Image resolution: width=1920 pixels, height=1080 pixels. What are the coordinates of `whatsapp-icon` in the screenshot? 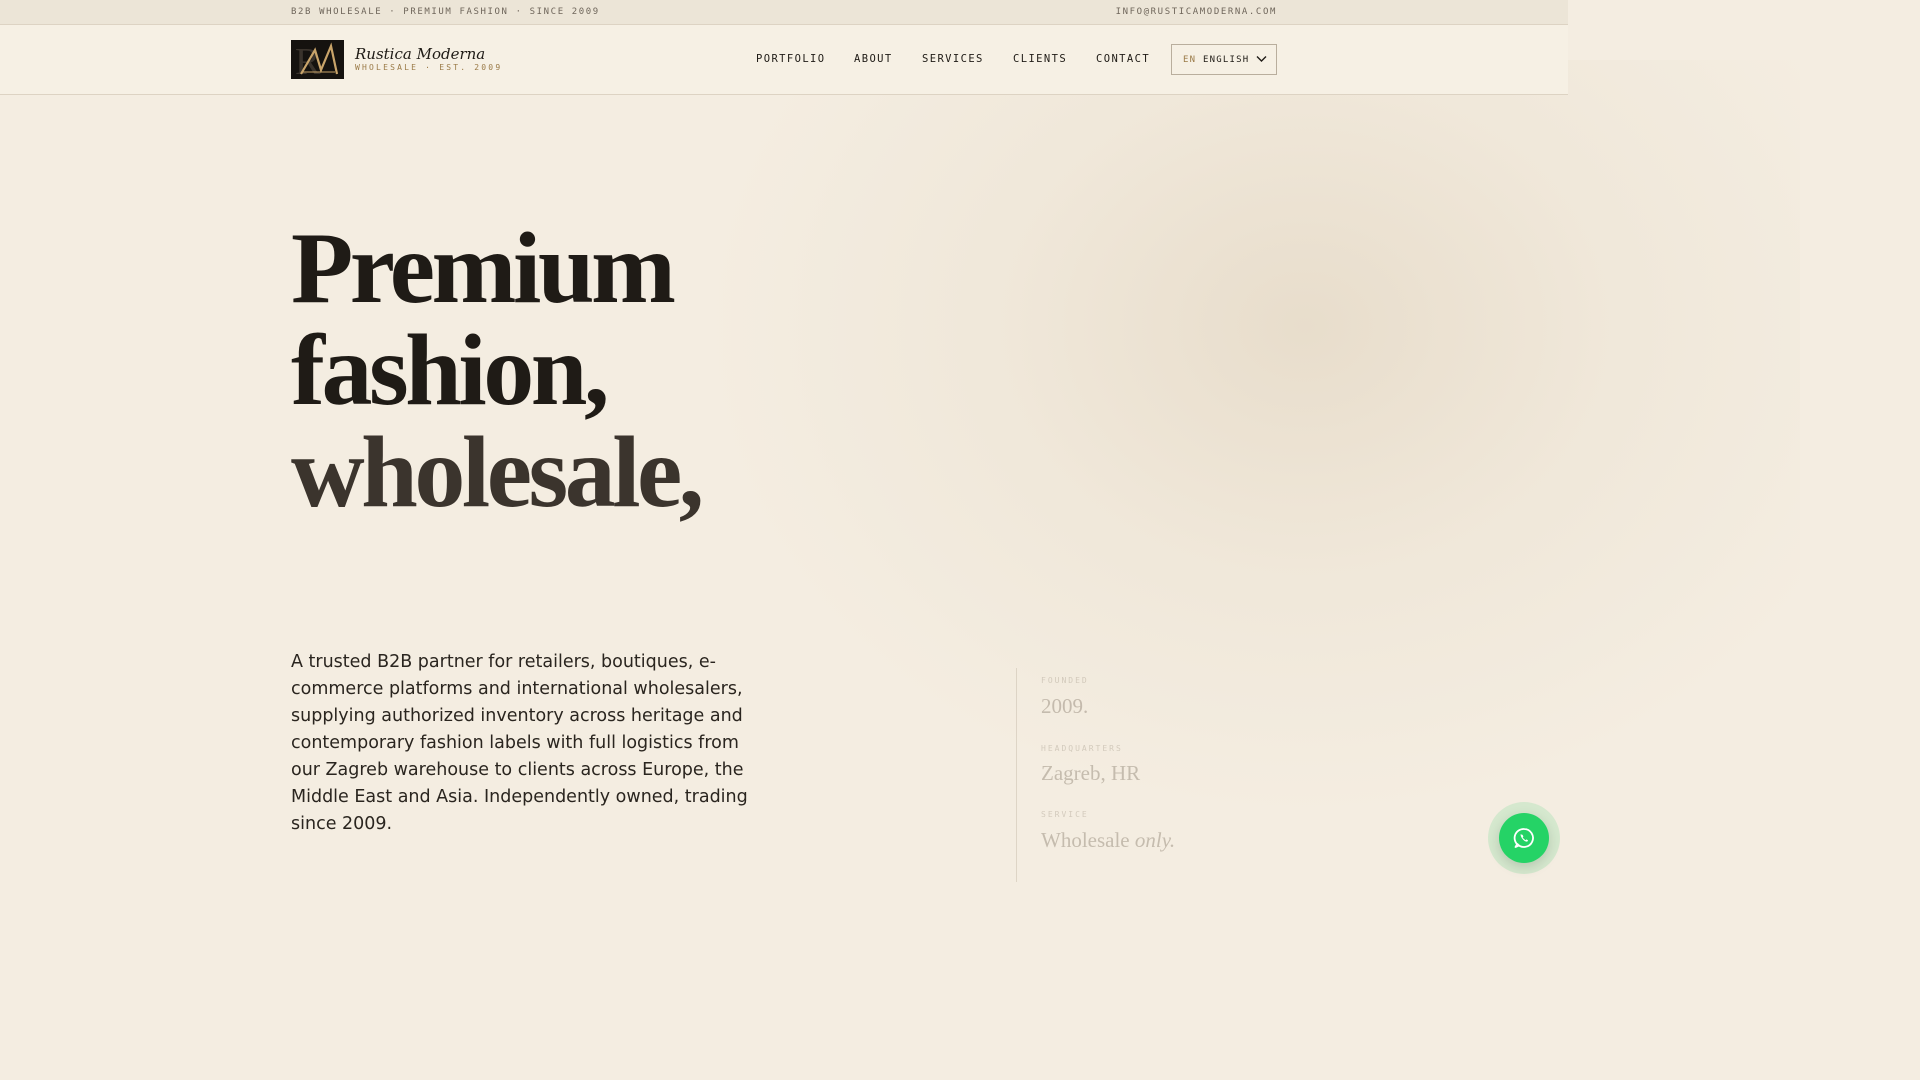 It's located at (1523, 838).